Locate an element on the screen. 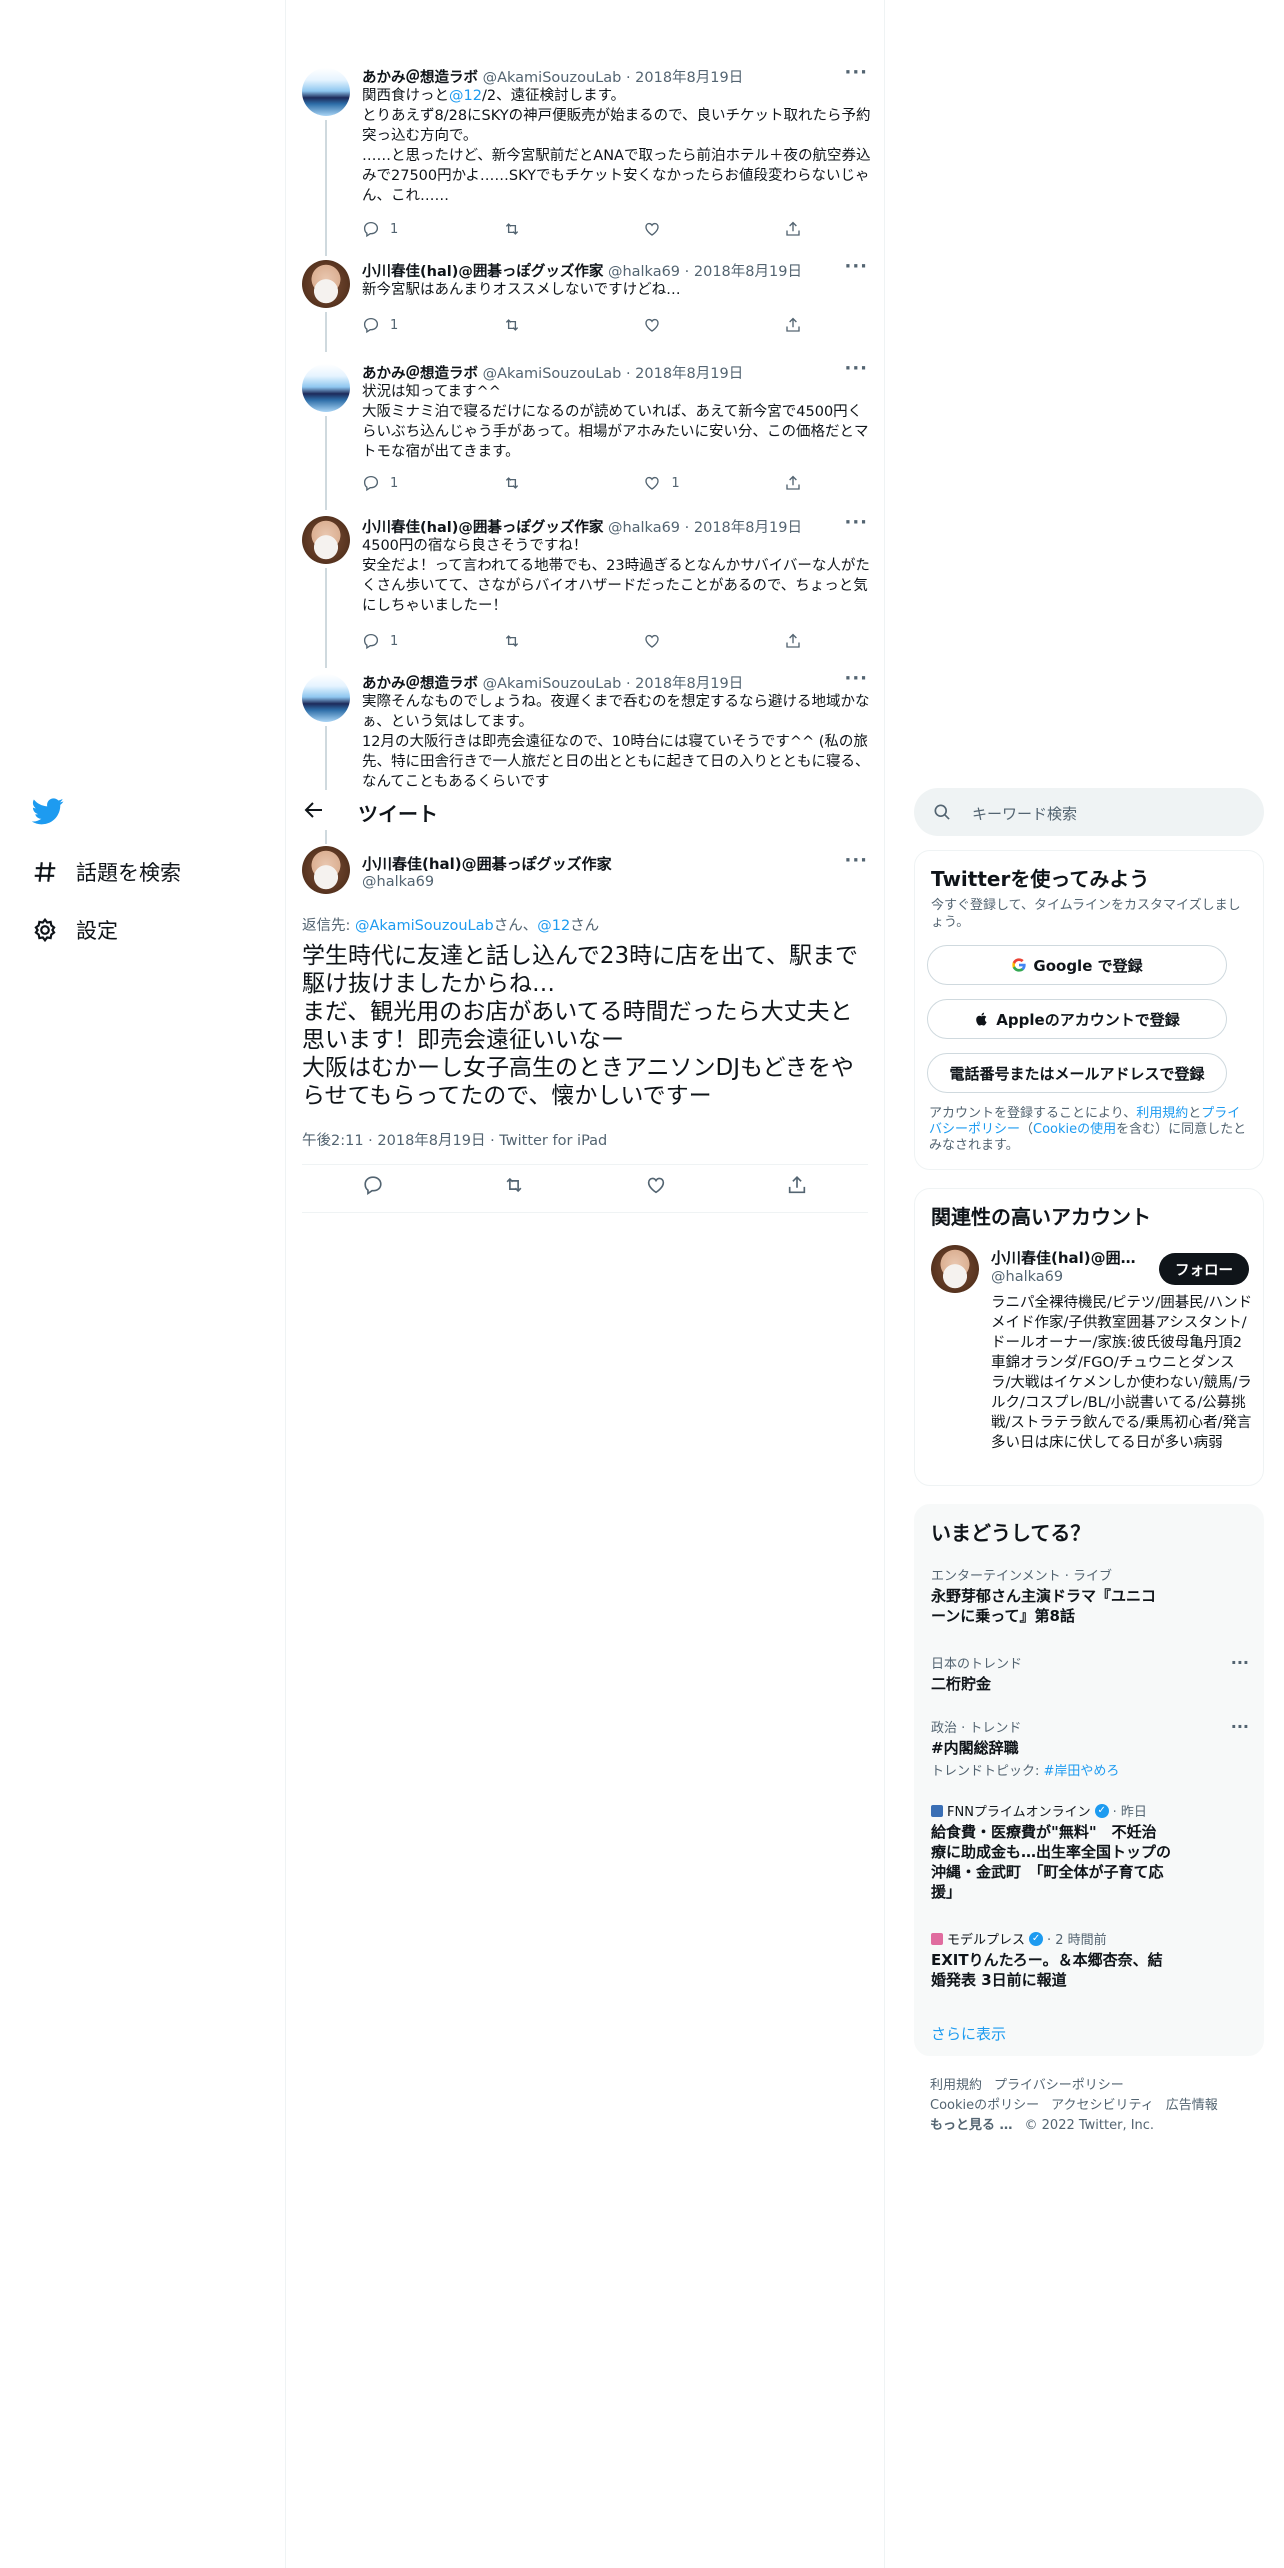  trend-meta: 日本のトレンド is located at coordinates (977, 1664).